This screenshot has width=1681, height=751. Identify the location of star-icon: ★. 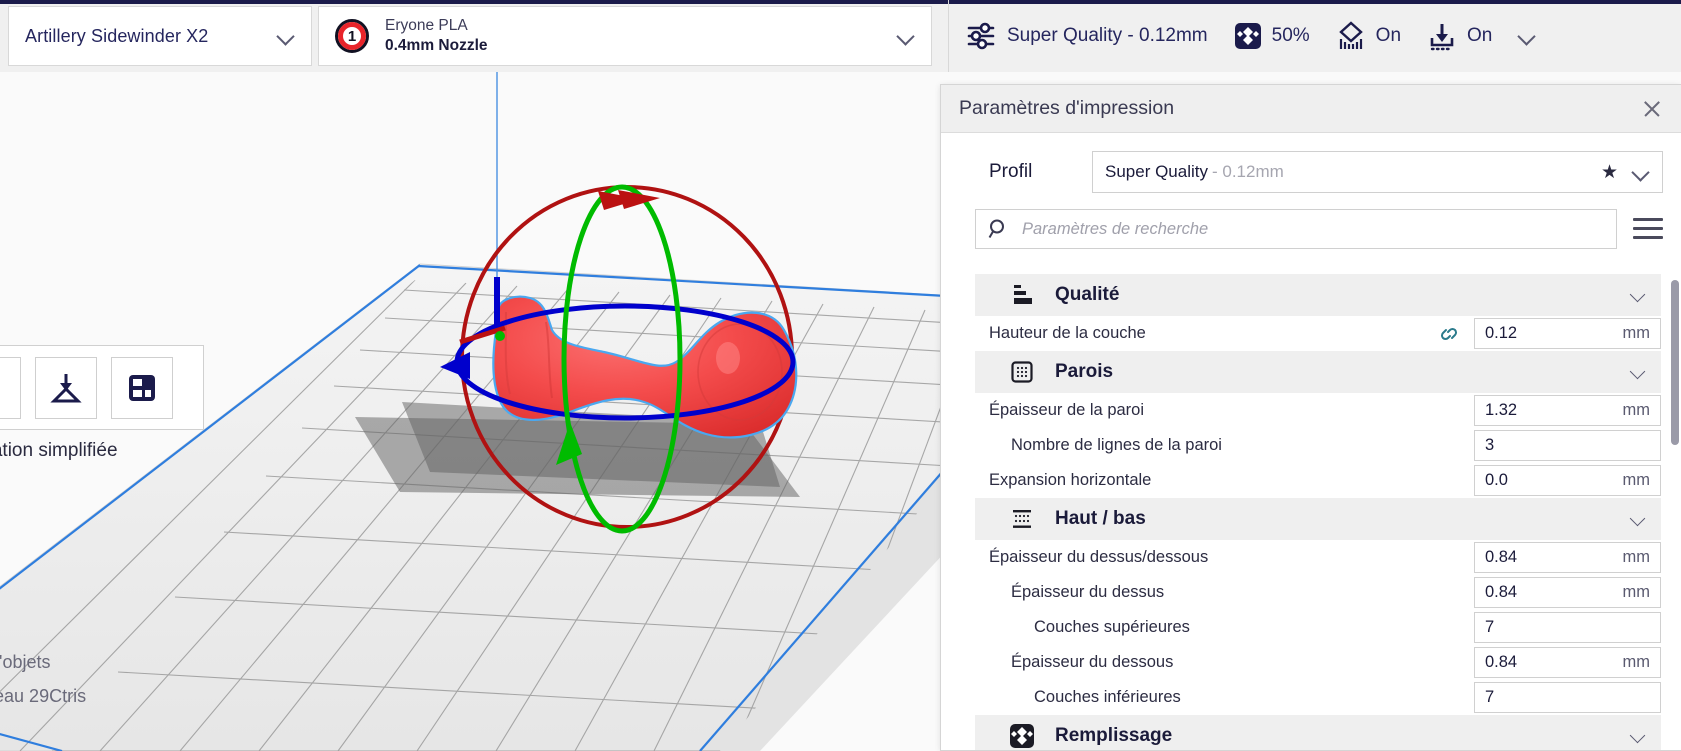
(1609, 172).